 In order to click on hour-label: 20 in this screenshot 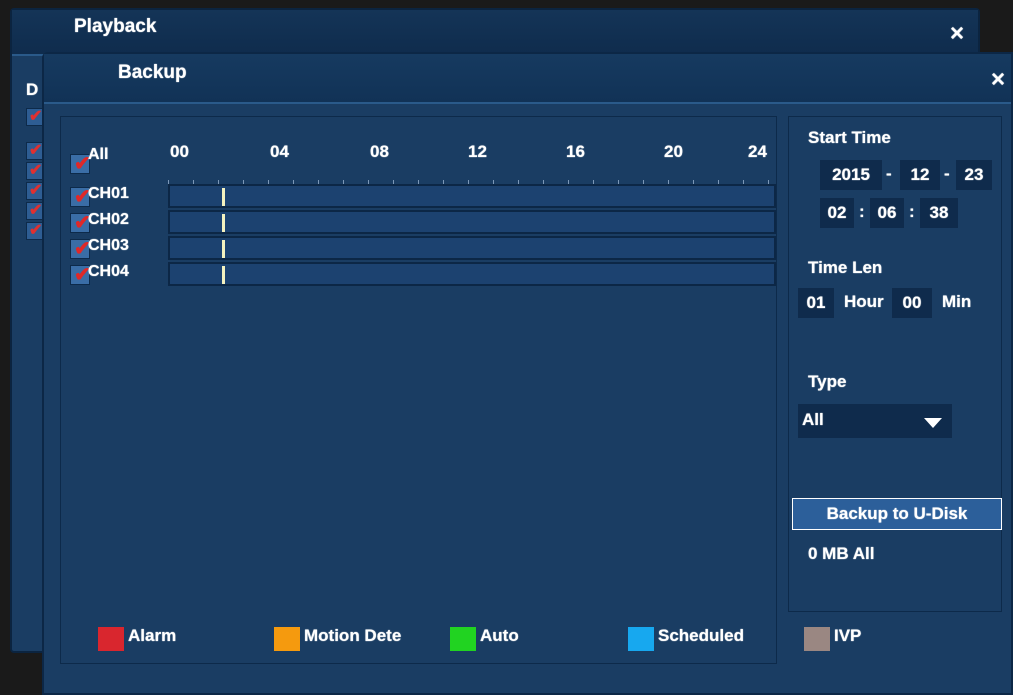, I will do `click(673, 151)`.